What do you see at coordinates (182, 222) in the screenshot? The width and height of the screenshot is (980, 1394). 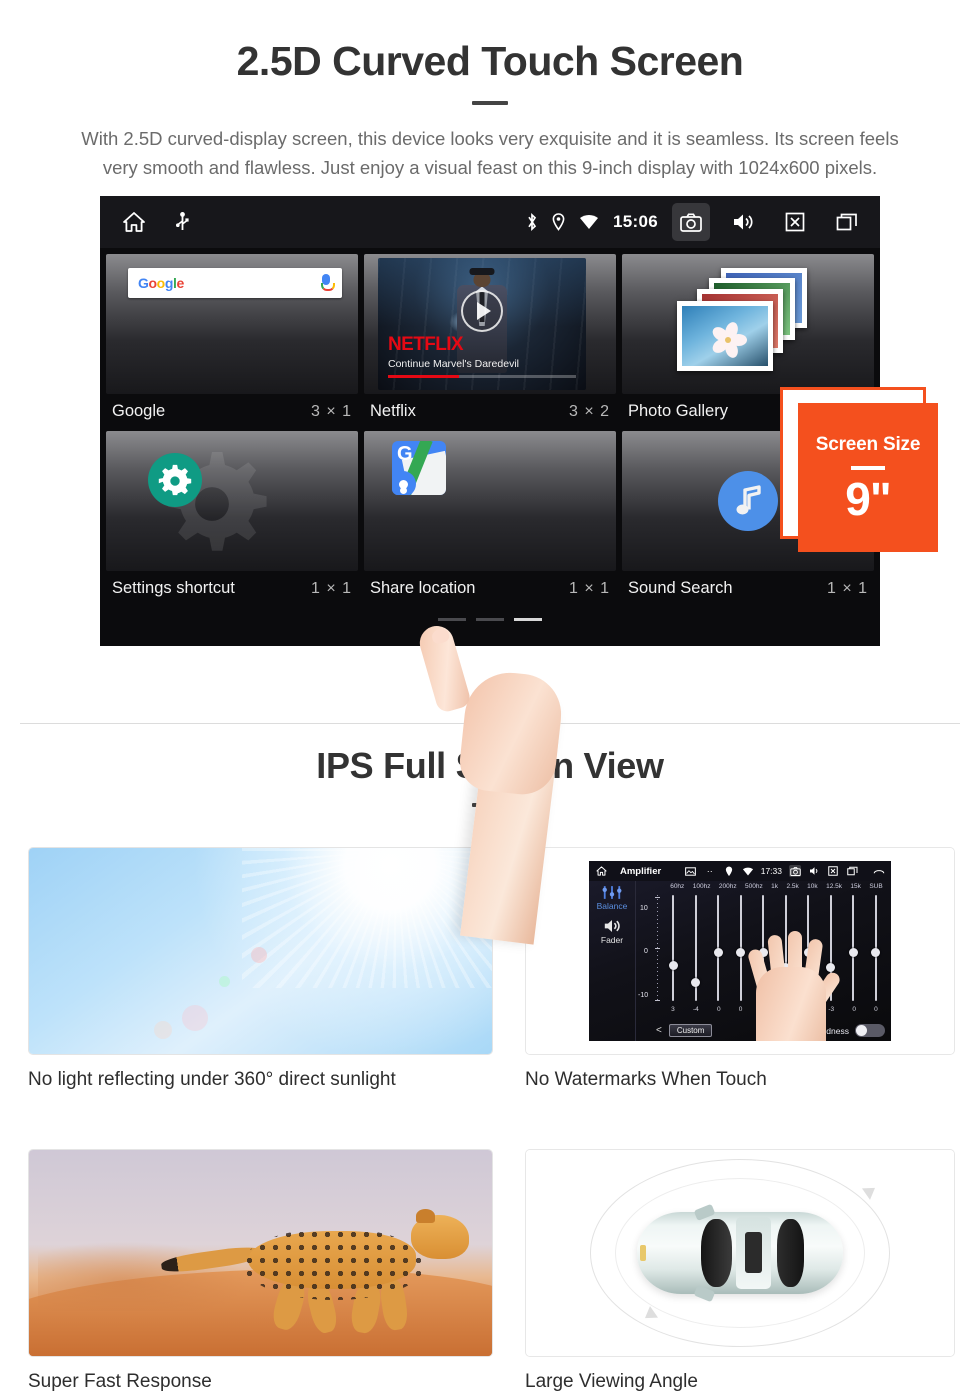 I see `usb-icon` at bounding box center [182, 222].